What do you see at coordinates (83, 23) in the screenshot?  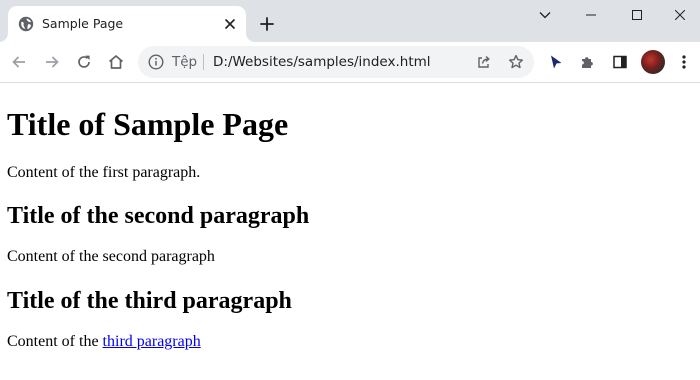 I see `tab-title: Sample Page` at bounding box center [83, 23].